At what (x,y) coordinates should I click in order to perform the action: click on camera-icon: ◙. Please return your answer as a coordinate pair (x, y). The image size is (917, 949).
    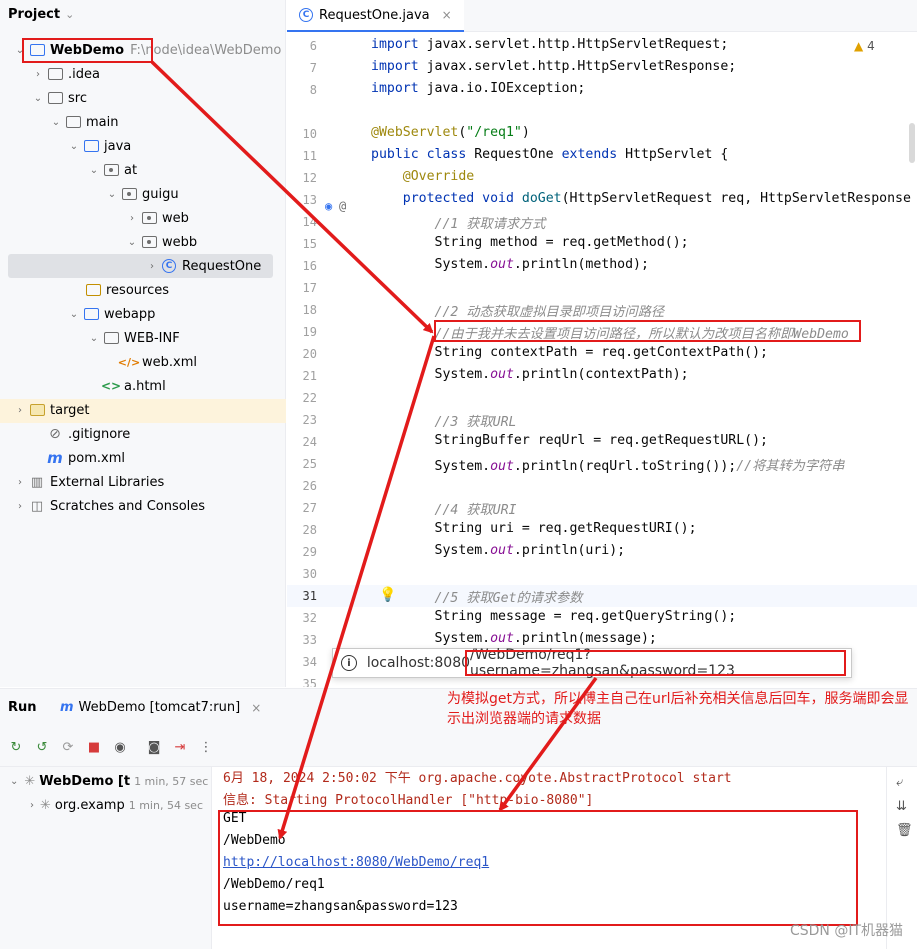
    Looking at the image, I should click on (154, 747).